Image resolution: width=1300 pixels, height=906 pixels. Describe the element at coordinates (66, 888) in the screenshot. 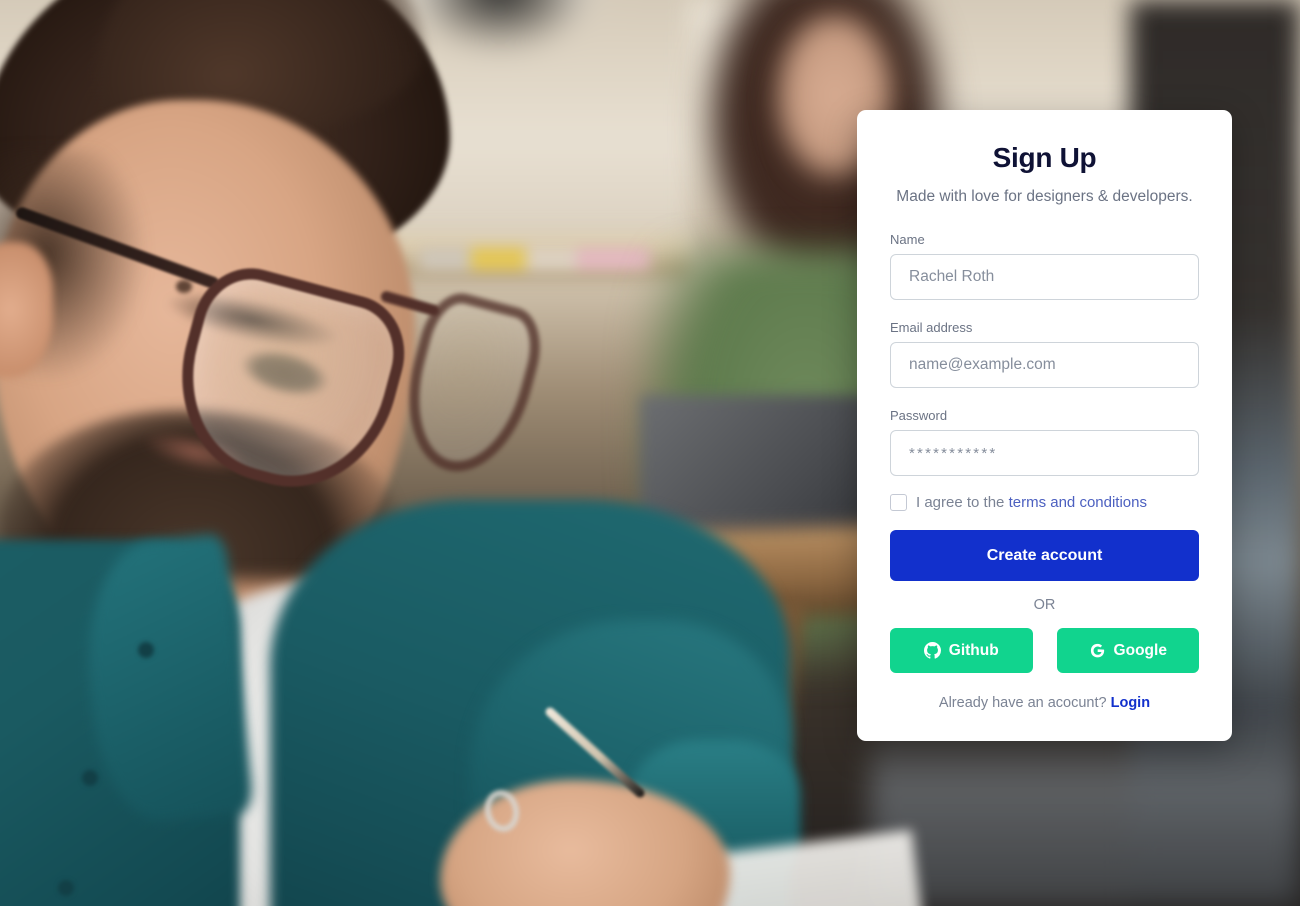

I see `jacket-button-low` at that location.